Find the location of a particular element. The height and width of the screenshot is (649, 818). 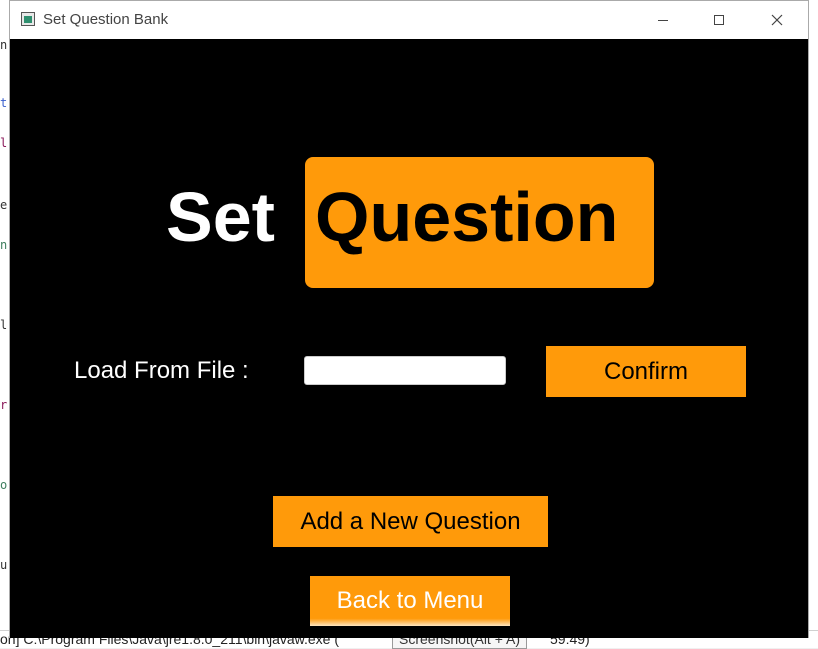

minimize-icon is located at coordinates (663, 20).